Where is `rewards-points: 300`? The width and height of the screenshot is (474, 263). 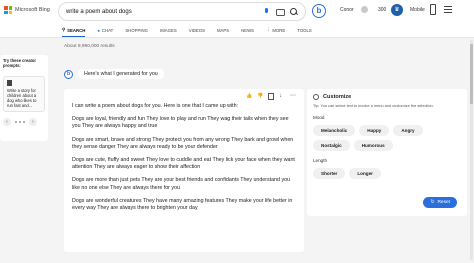 rewards-points: 300 is located at coordinates (382, 10).